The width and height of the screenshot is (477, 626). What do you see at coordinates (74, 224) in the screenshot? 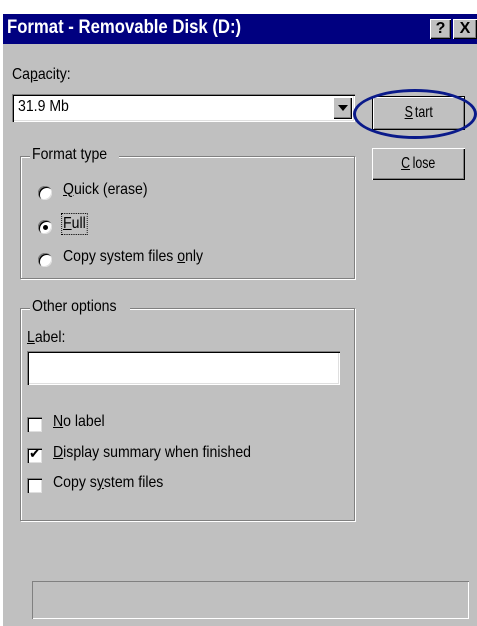
I see `radio-full-label: Full` at bounding box center [74, 224].